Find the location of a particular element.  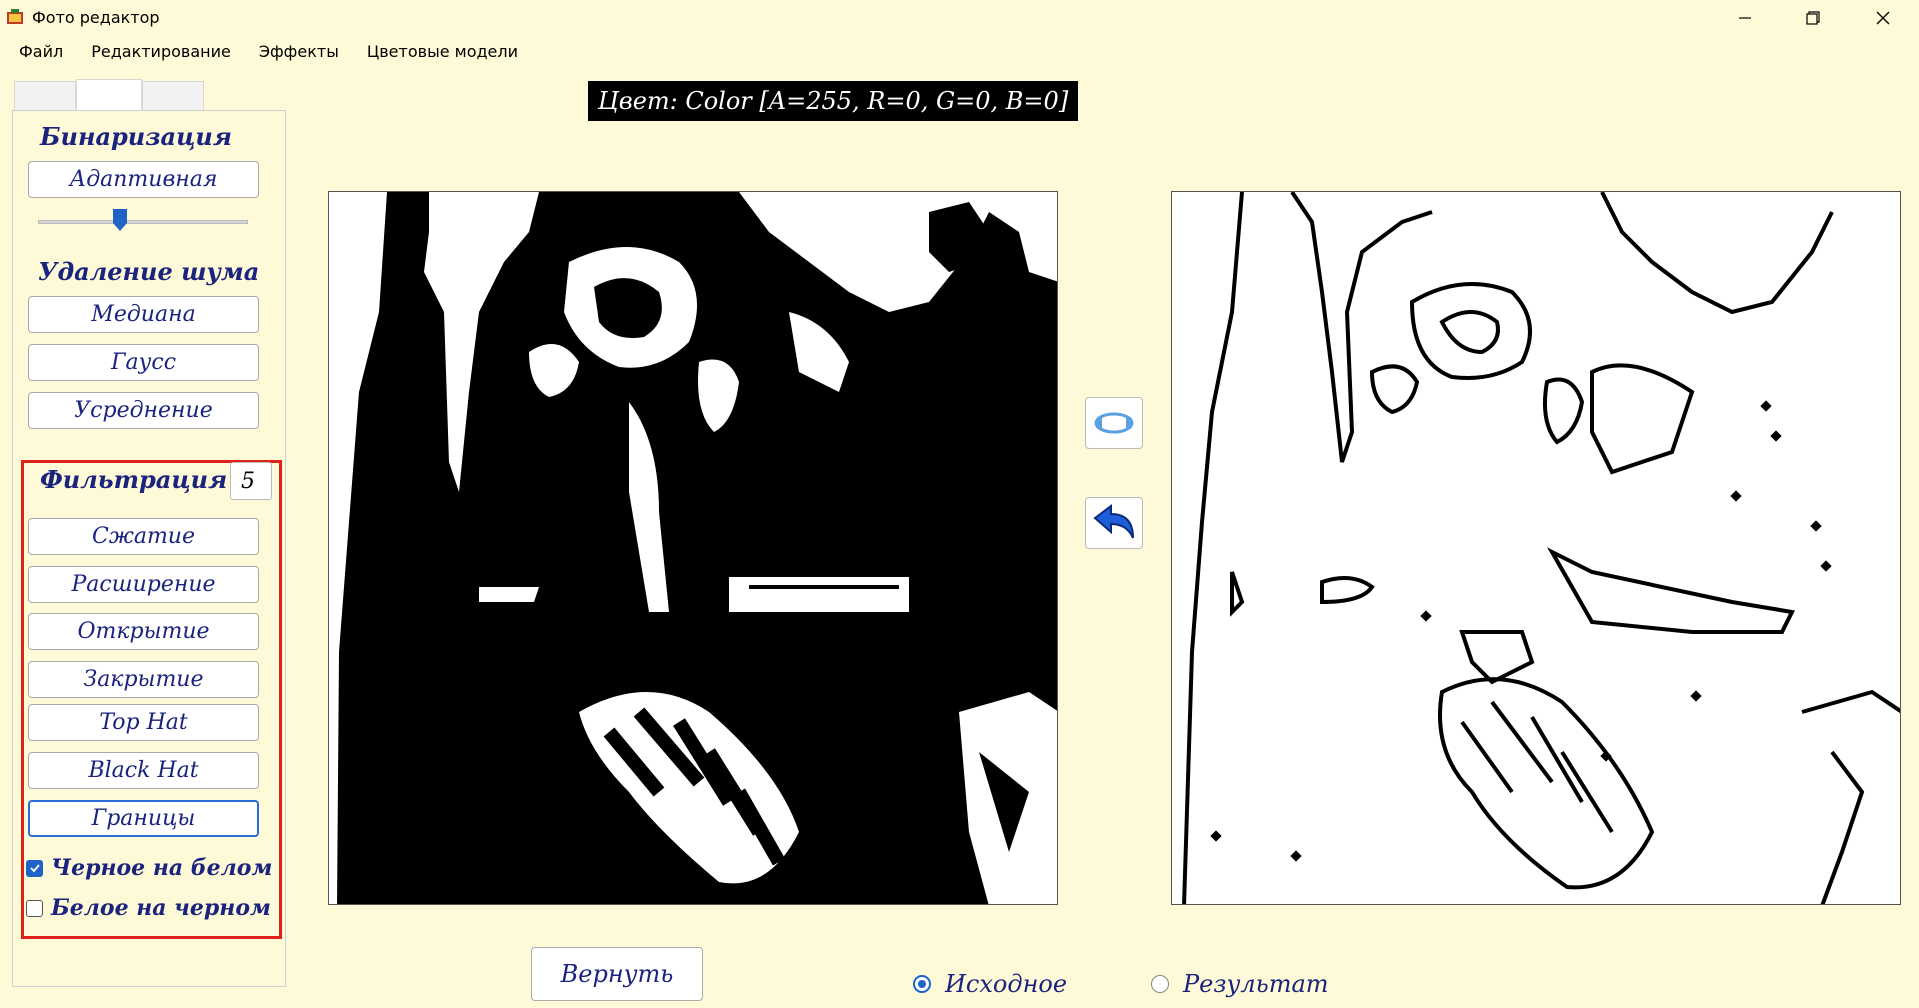

threshold-slider-thumb is located at coordinates (120, 220).